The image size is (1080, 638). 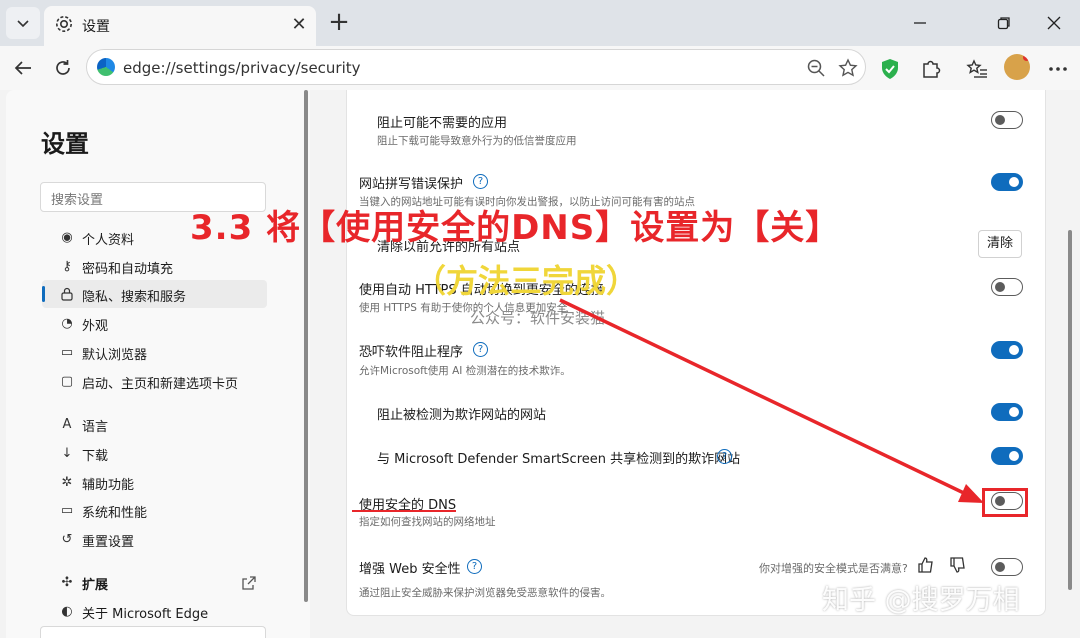 What do you see at coordinates (526, 281) in the screenshot?
I see `annotation-subline: （方法三完成）` at bounding box center [526, 281].